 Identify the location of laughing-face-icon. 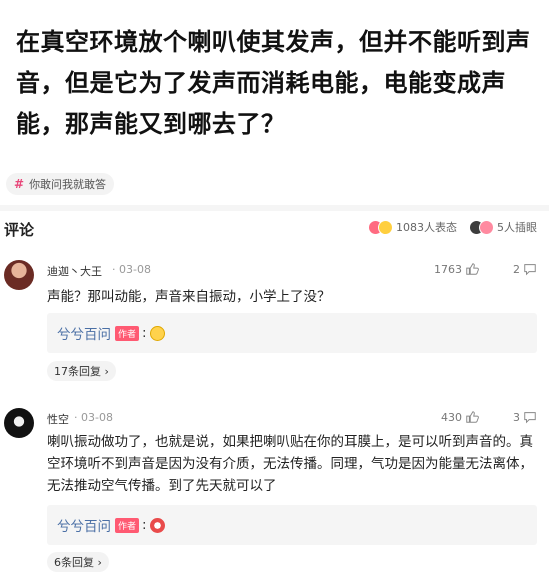
(157, 333).